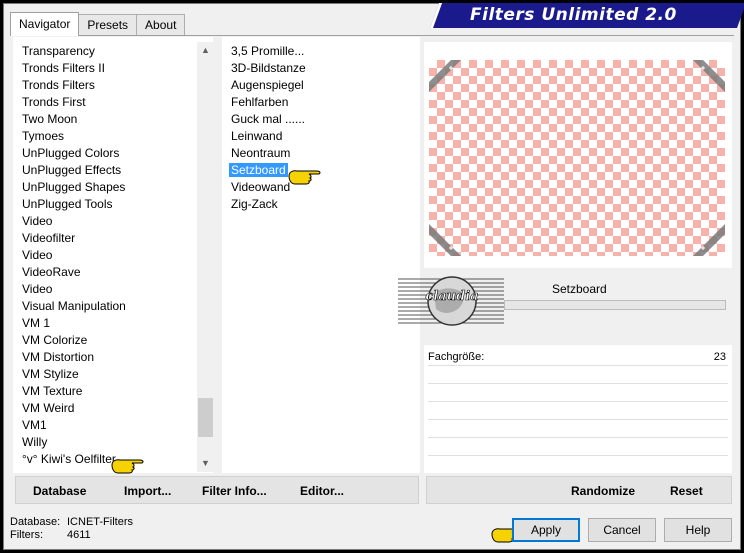 The width and height of the screenshot is (744, 553). Describe the element at coordinates (321, 102) in the screenshot. I see `filter-item: Fehlfarben` at that location.